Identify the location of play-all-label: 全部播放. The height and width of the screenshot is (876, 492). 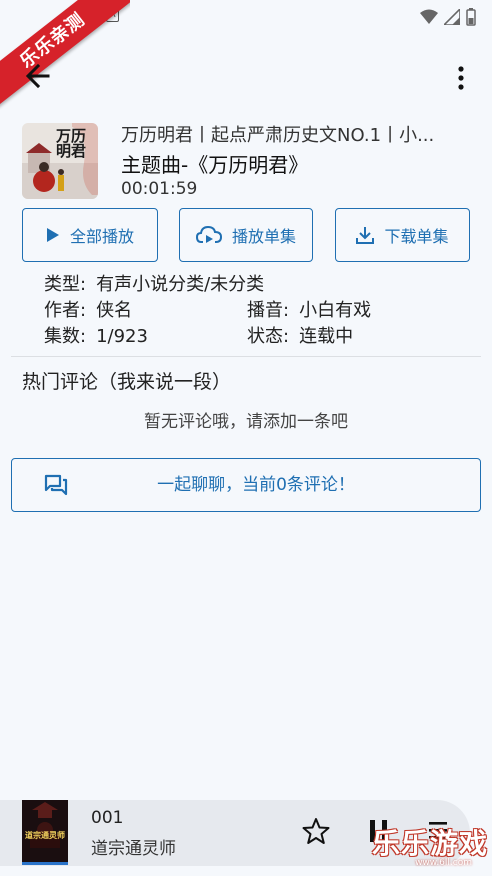
(101, 236).